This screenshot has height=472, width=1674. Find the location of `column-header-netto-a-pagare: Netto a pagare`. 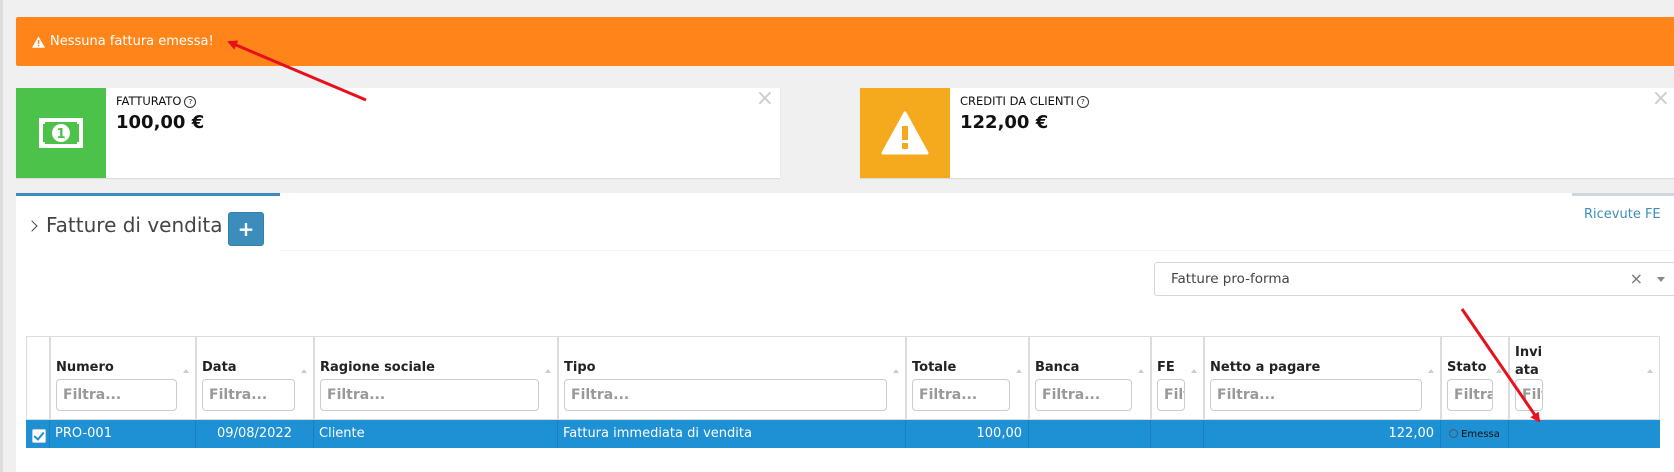

column-header-netto-a-pagare: Netto a pagare is located at coordinates (1322, 378).